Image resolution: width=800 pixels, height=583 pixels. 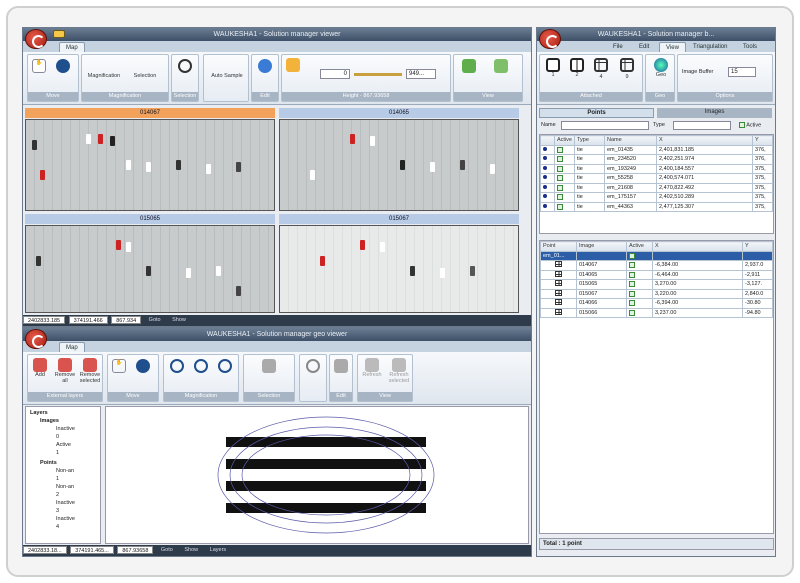 I want to click on zoom-extent-icon, so click(x=225, y=366).